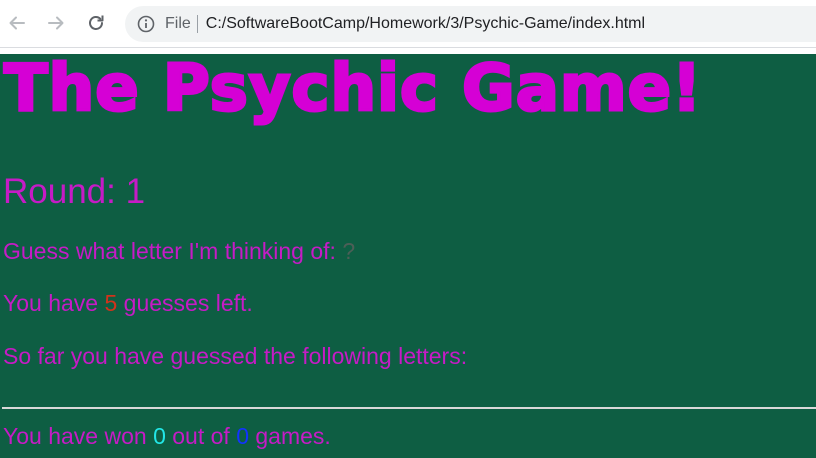 This screenshot has width=816, height=458. Describe the element at coordinates (135, 191) in the screenshot. I see `round-value: 1` at that location.